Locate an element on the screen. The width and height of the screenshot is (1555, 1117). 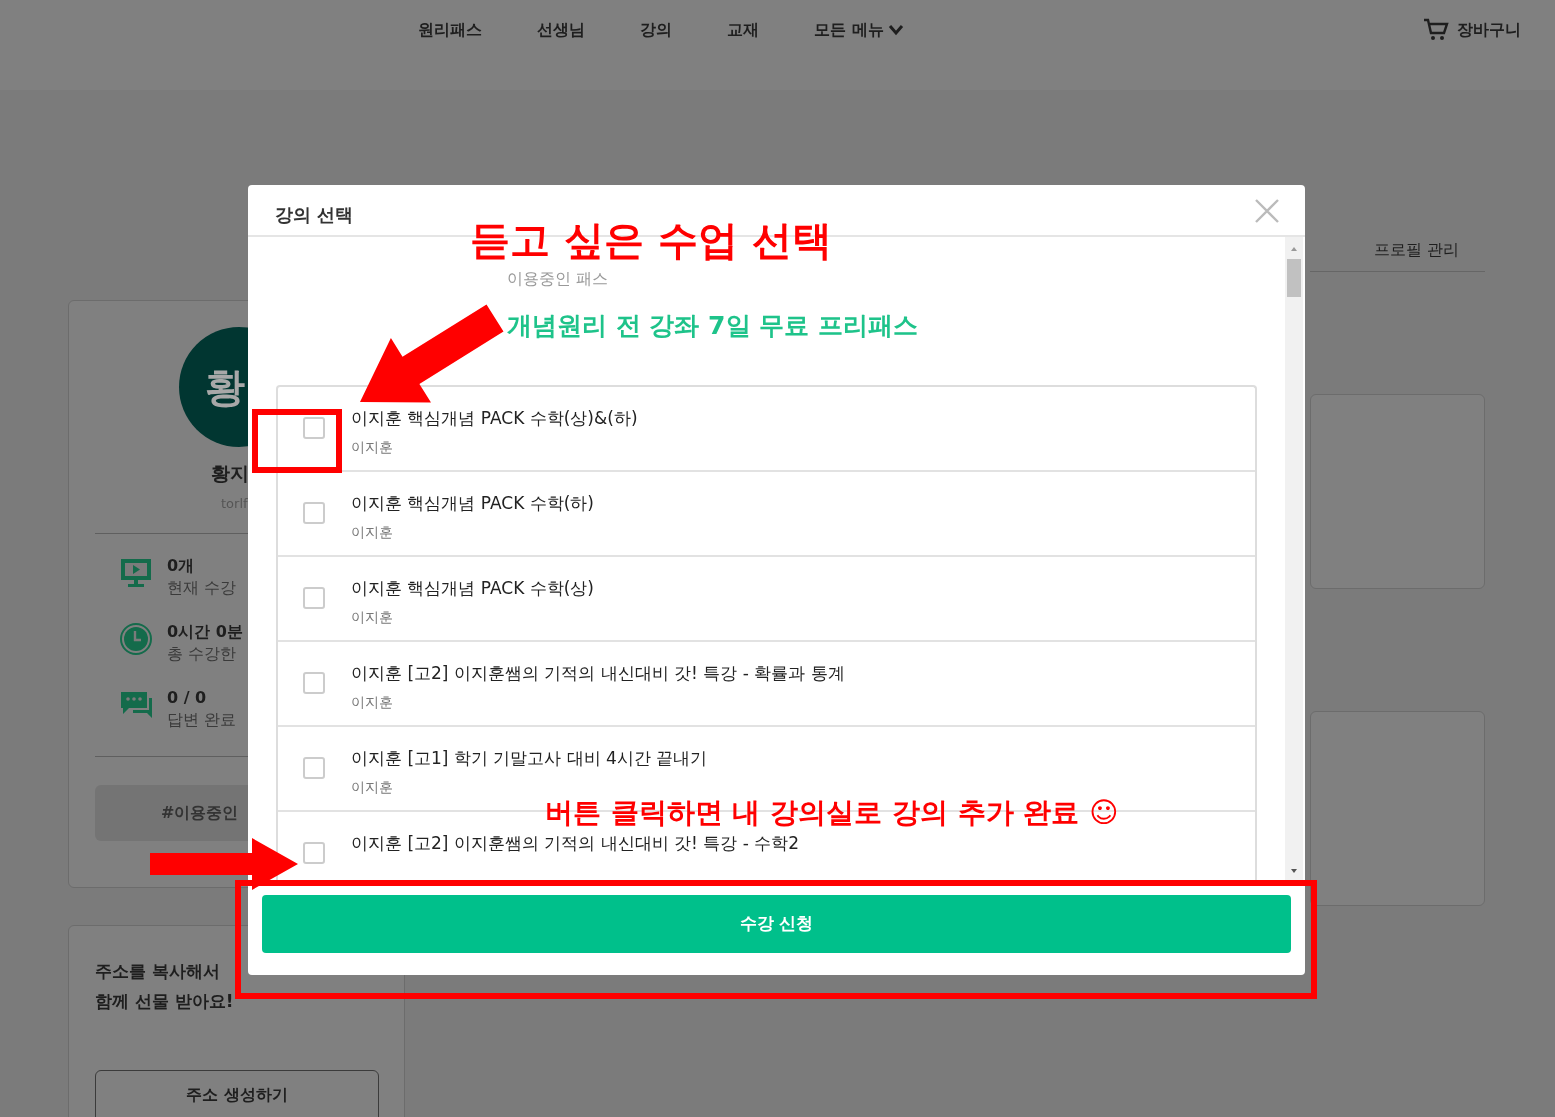
close-icon is located at coordinates (1267, 211).